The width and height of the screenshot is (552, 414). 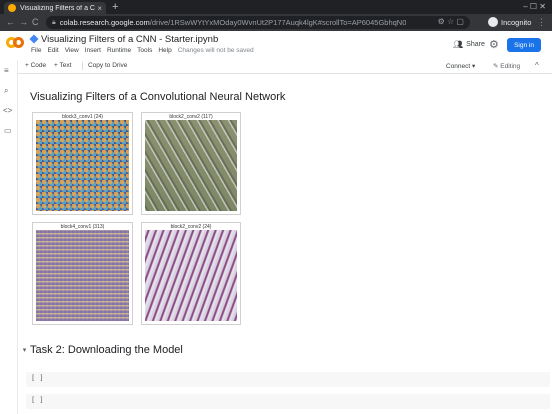 What do you see at coordinates (8, 130) in the screenshot?
I see `files-folder-icon: ▭` at bounding box center [8, 130].